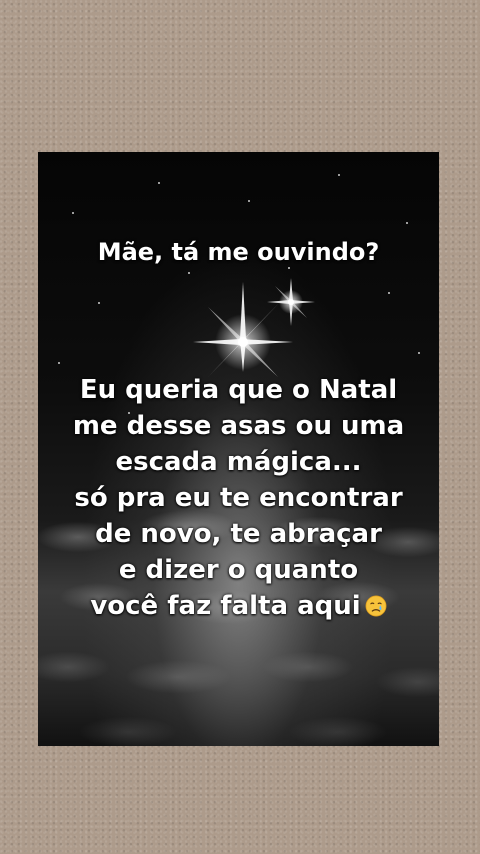 This screenshot has width=480, height=854. What do you see at coordinates (225, 606) in the screenshot?
I see `message-line: você faz falta aqui` at bounding box center [225, 606].